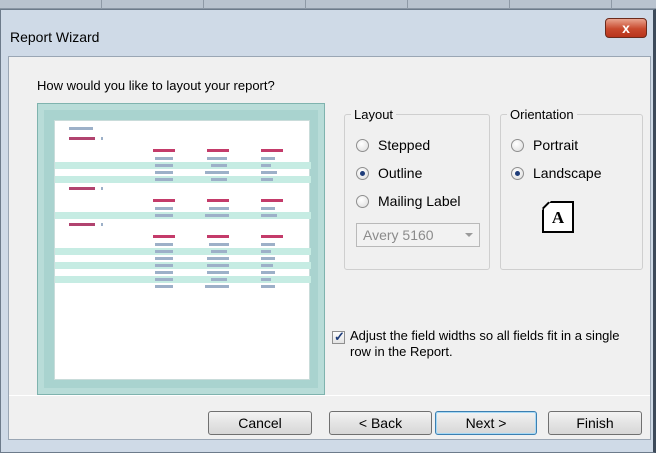 The image size is (656, 453). What do you see at coordinates (556, 173) in the screenshot?
I see `orientation-landscape-radio: Landscape` at bounding box center [556, 173].